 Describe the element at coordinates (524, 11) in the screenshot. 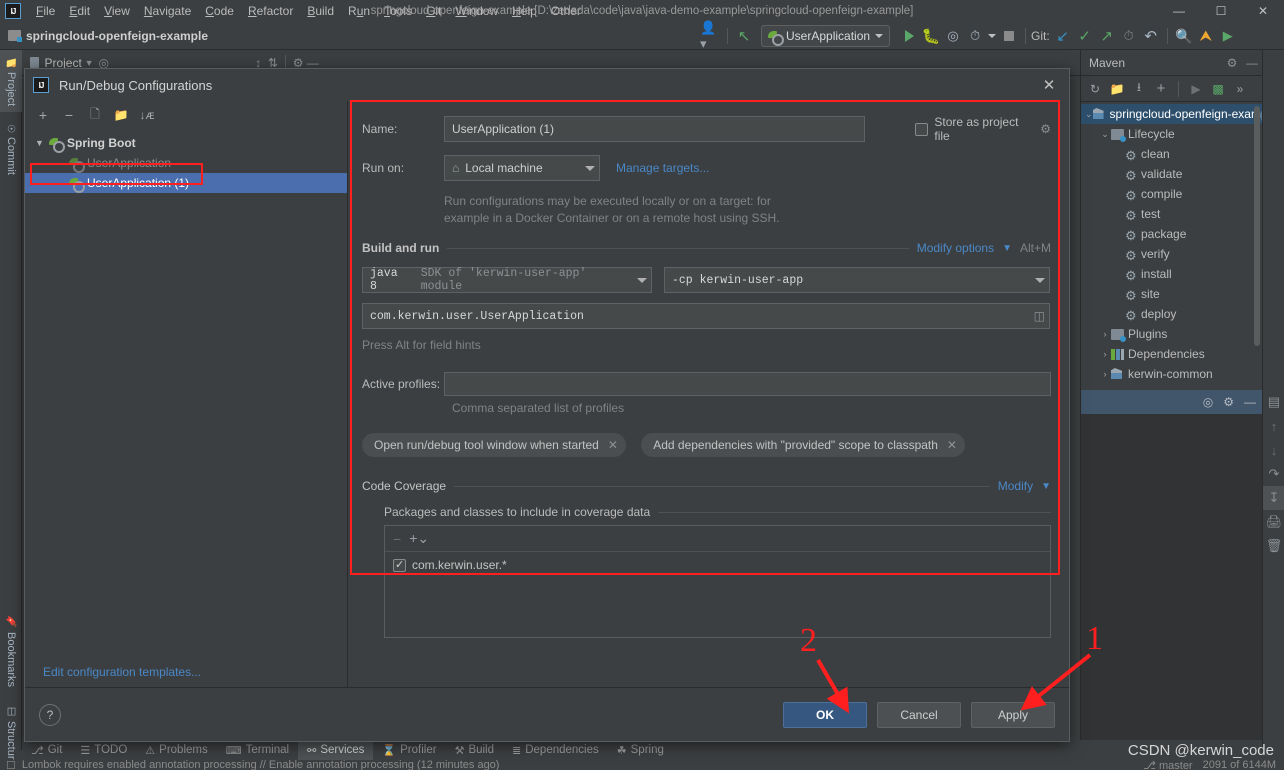

I see `menu-item-help: Help` at that location.